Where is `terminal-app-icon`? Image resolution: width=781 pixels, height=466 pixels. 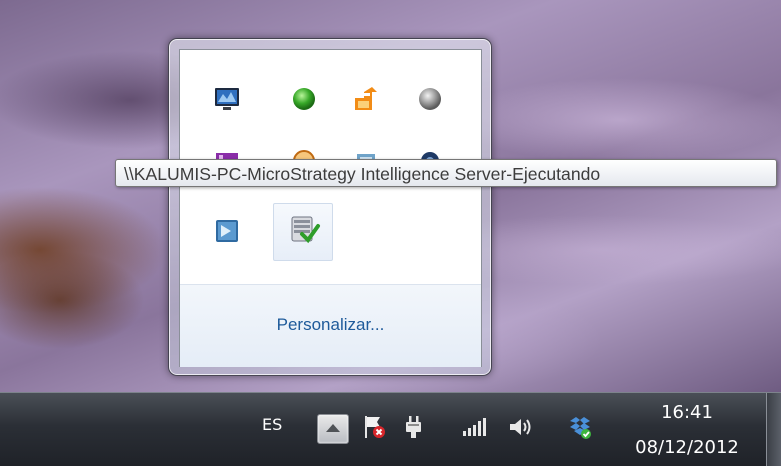
terminal-app-icon is located at coordinates (227, 231).